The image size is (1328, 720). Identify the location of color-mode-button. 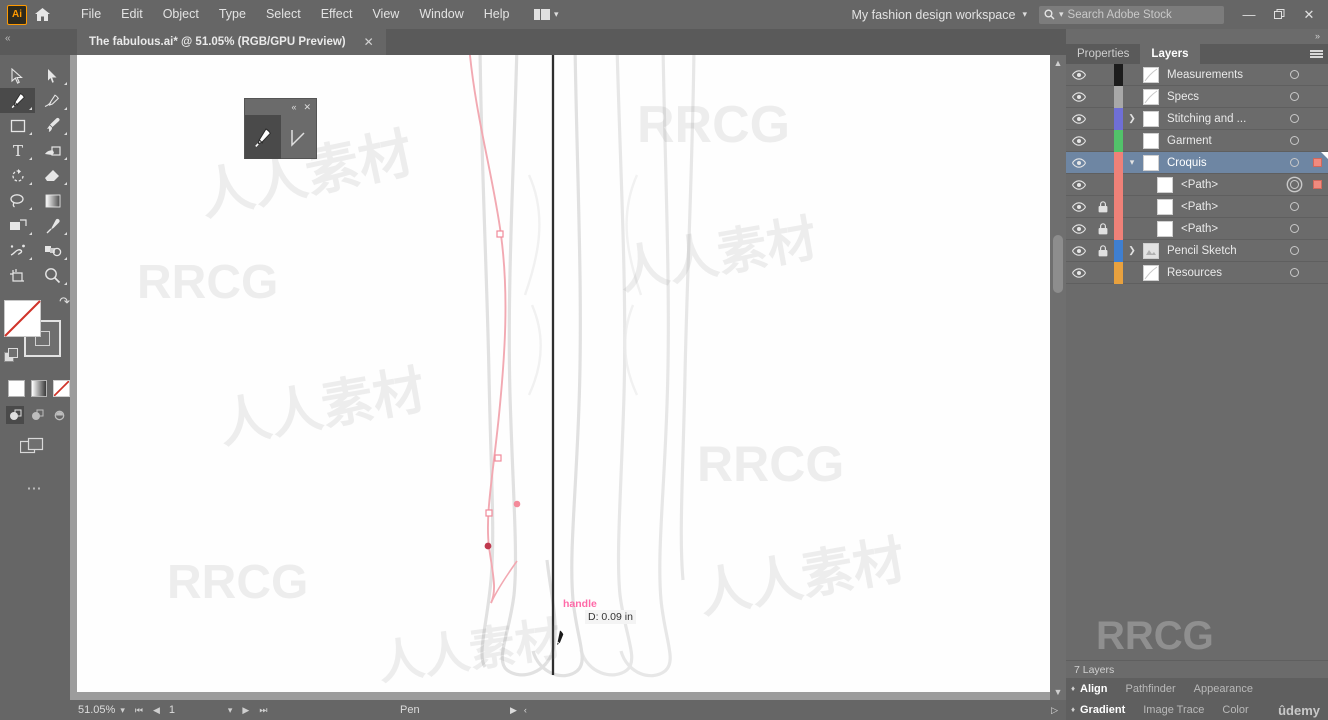
(16, 388).